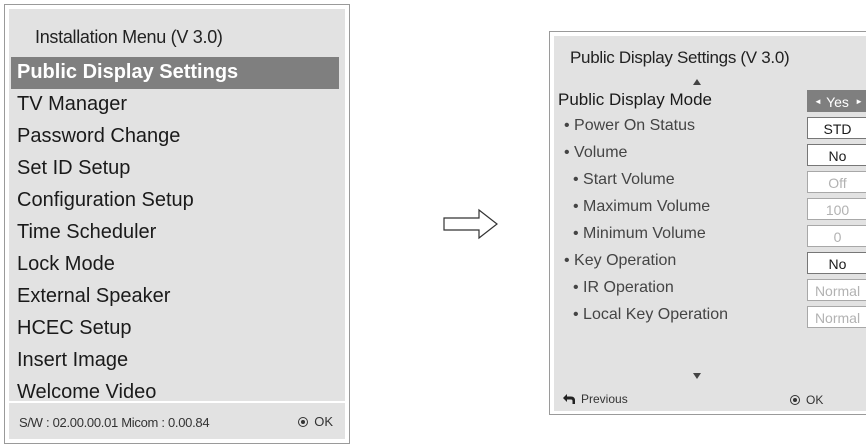 The height and width of the screenshot is (448, 866). What do you see at coordinates (569, 399) in the screenshot?
I see `return-arrow-icon` at bounding box center [569, 399].